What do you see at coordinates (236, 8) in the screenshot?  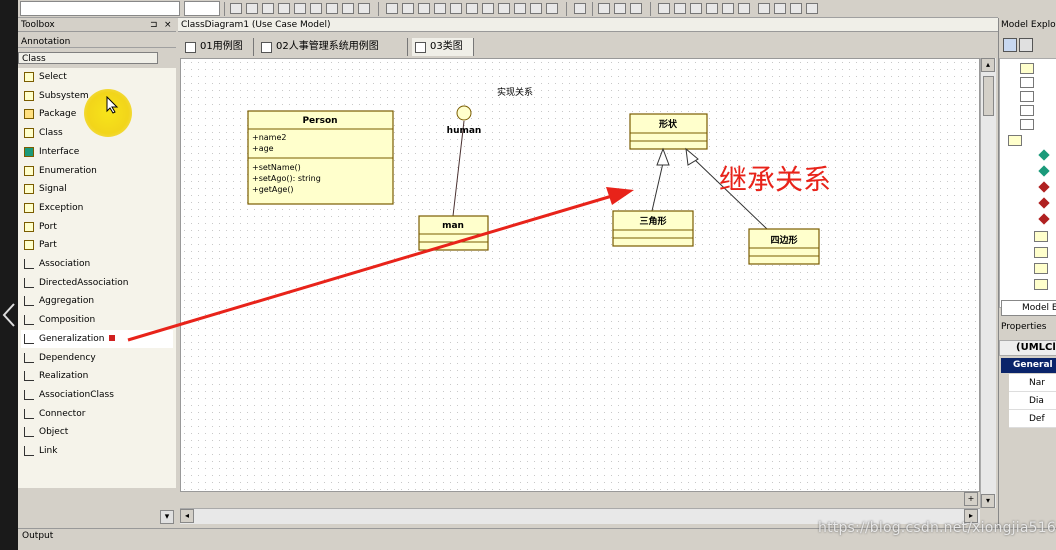 I see `font-icon` at bounding box center [236, 8].